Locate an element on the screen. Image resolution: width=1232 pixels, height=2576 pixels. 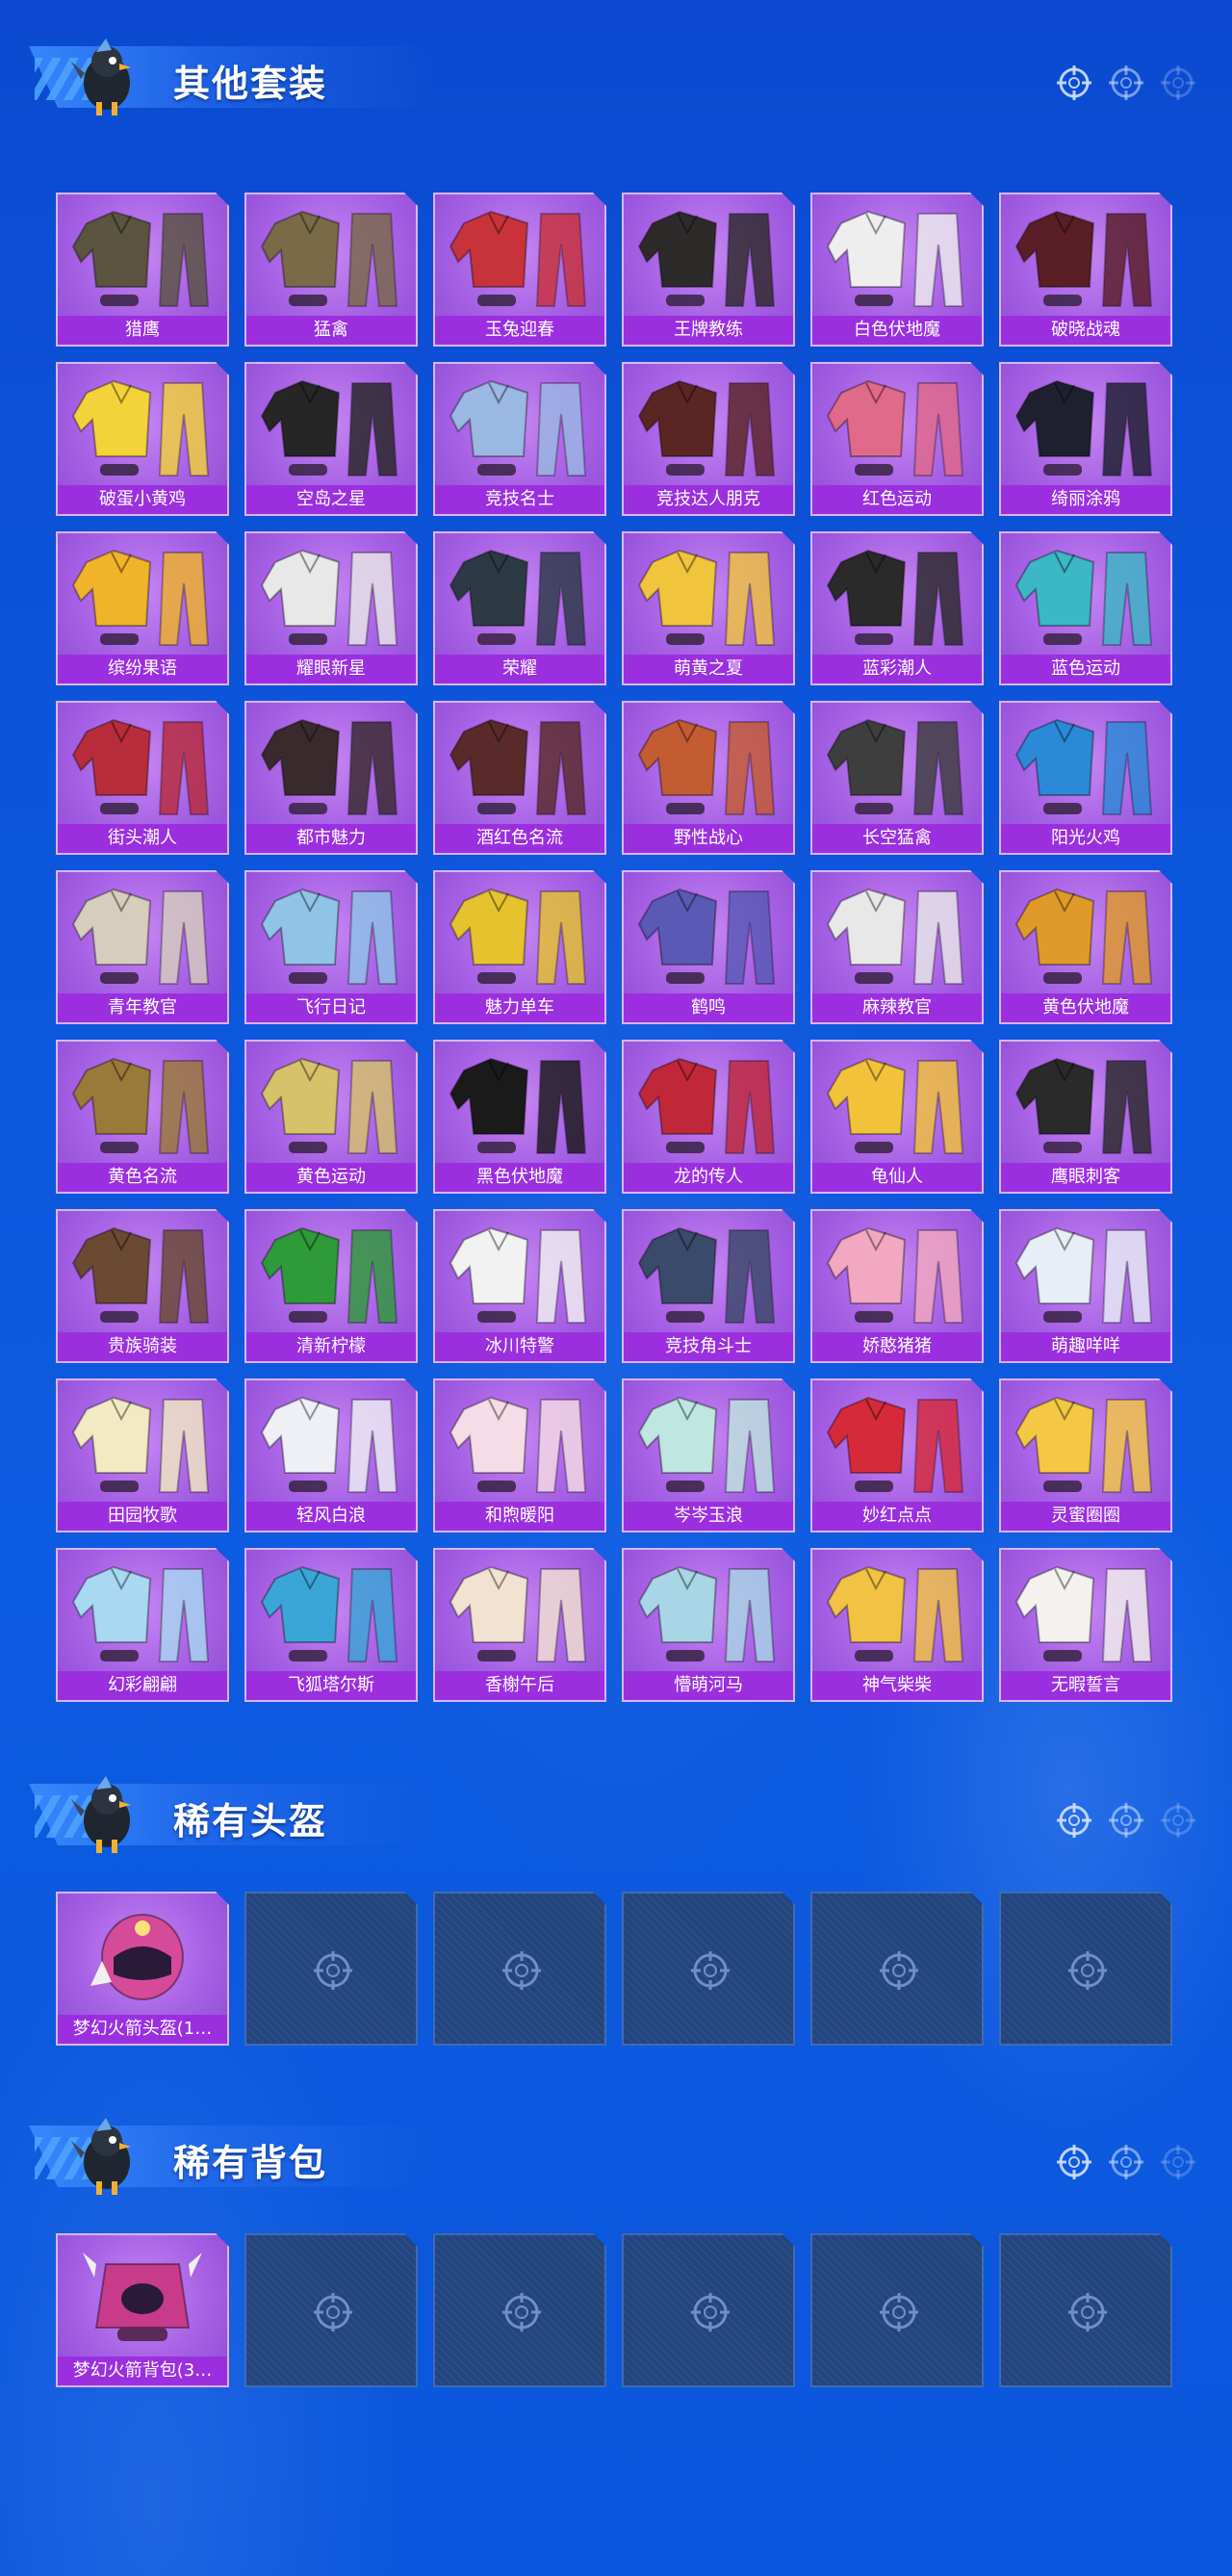
item-name: 破晓战魂 is located at coordinates (1085, 330).